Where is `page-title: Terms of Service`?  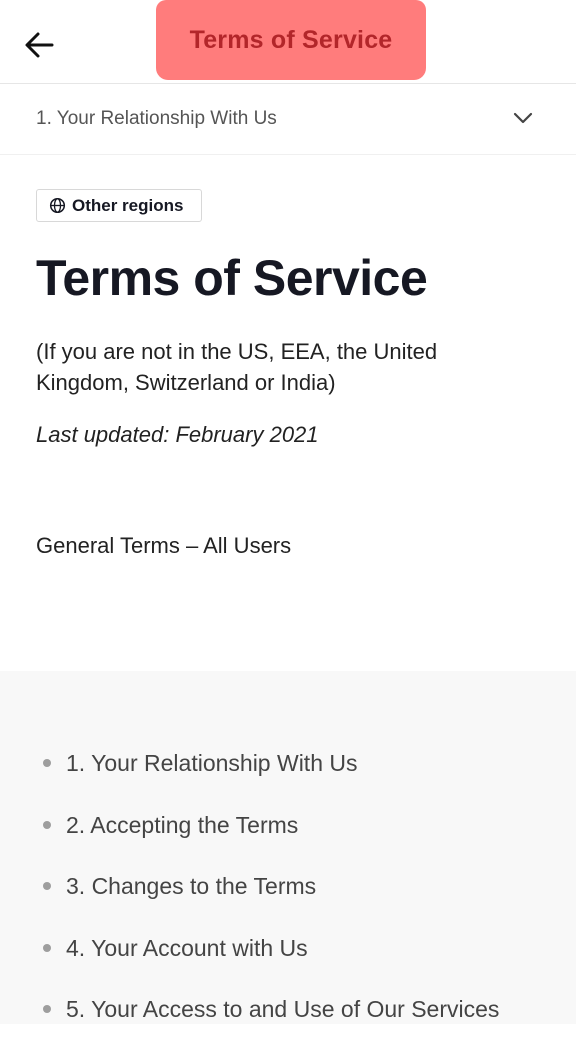 page-title: Terms of Service is located at coordinates (291, 39).